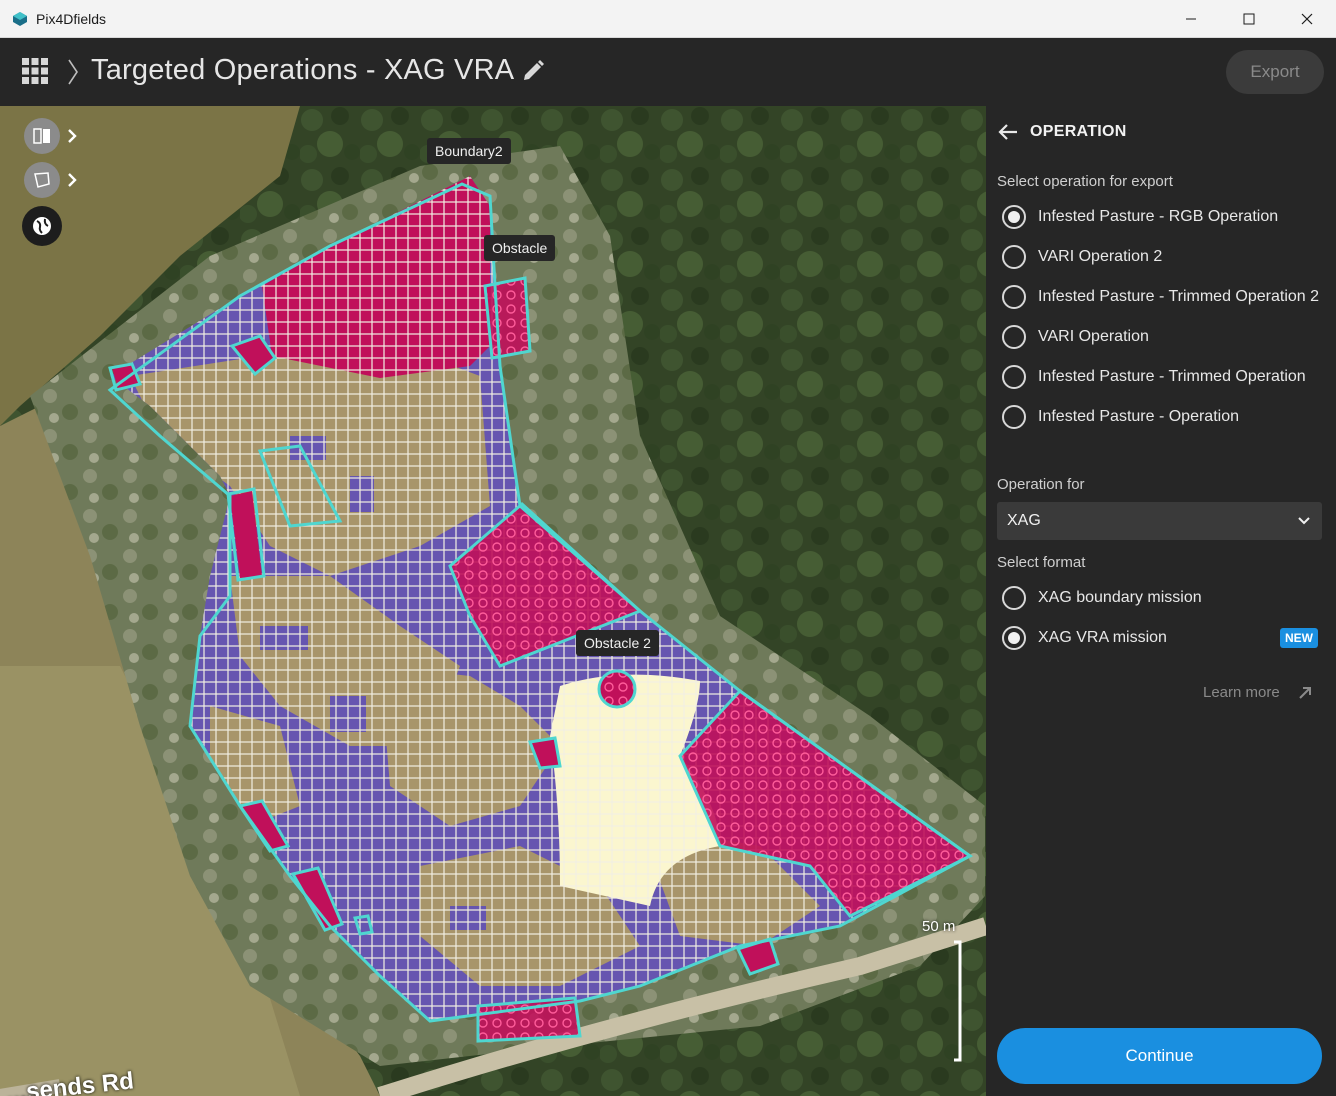  I want to click on format-option: XAG VRA mission, so click(1162, 638).